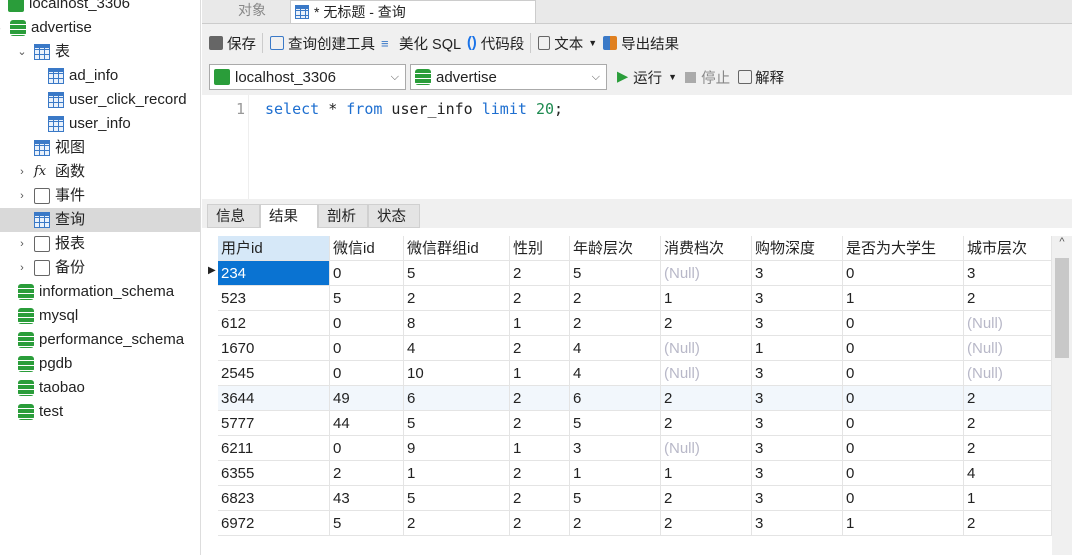 The image size is (1072, 555). I want to click on column-header: 城市层次, so click(1008, 248).